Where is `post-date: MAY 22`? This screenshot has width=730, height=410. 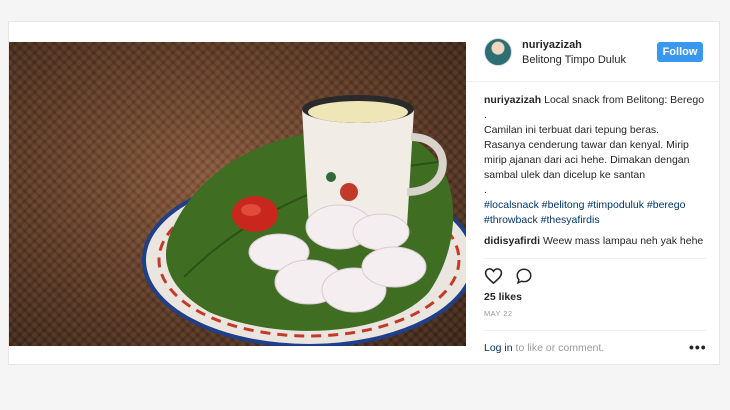 post-date: MAY 22 is located at coordinates (498, 313).